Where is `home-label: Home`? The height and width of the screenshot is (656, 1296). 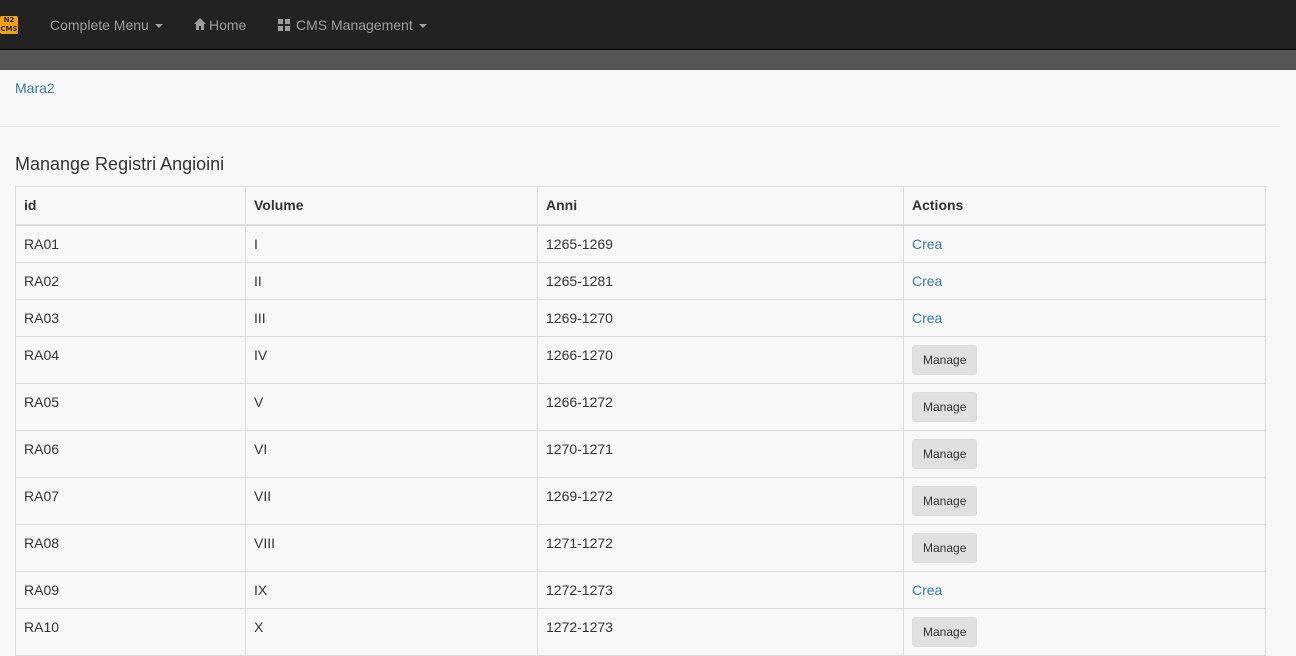
home-label: Home is located at coordinates (228, 25).